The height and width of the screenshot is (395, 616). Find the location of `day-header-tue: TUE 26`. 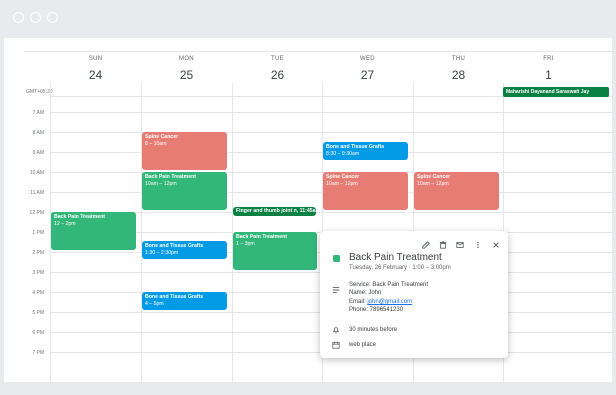

day-header-tue: TUE 26 is located at coordinates (277, 69).